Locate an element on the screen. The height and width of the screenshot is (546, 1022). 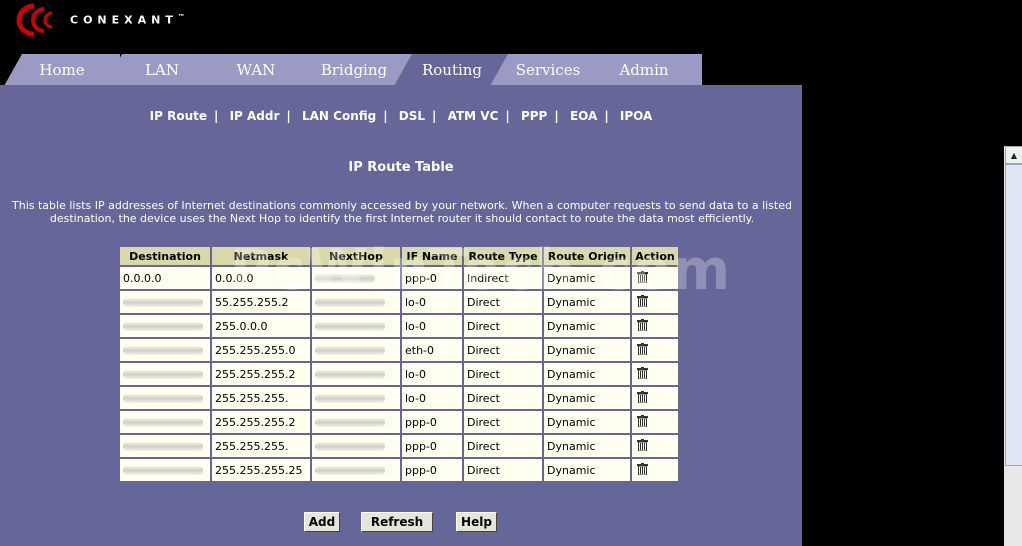
conexant-logo: CONEXANT™ is located at coordinates (124, 20).